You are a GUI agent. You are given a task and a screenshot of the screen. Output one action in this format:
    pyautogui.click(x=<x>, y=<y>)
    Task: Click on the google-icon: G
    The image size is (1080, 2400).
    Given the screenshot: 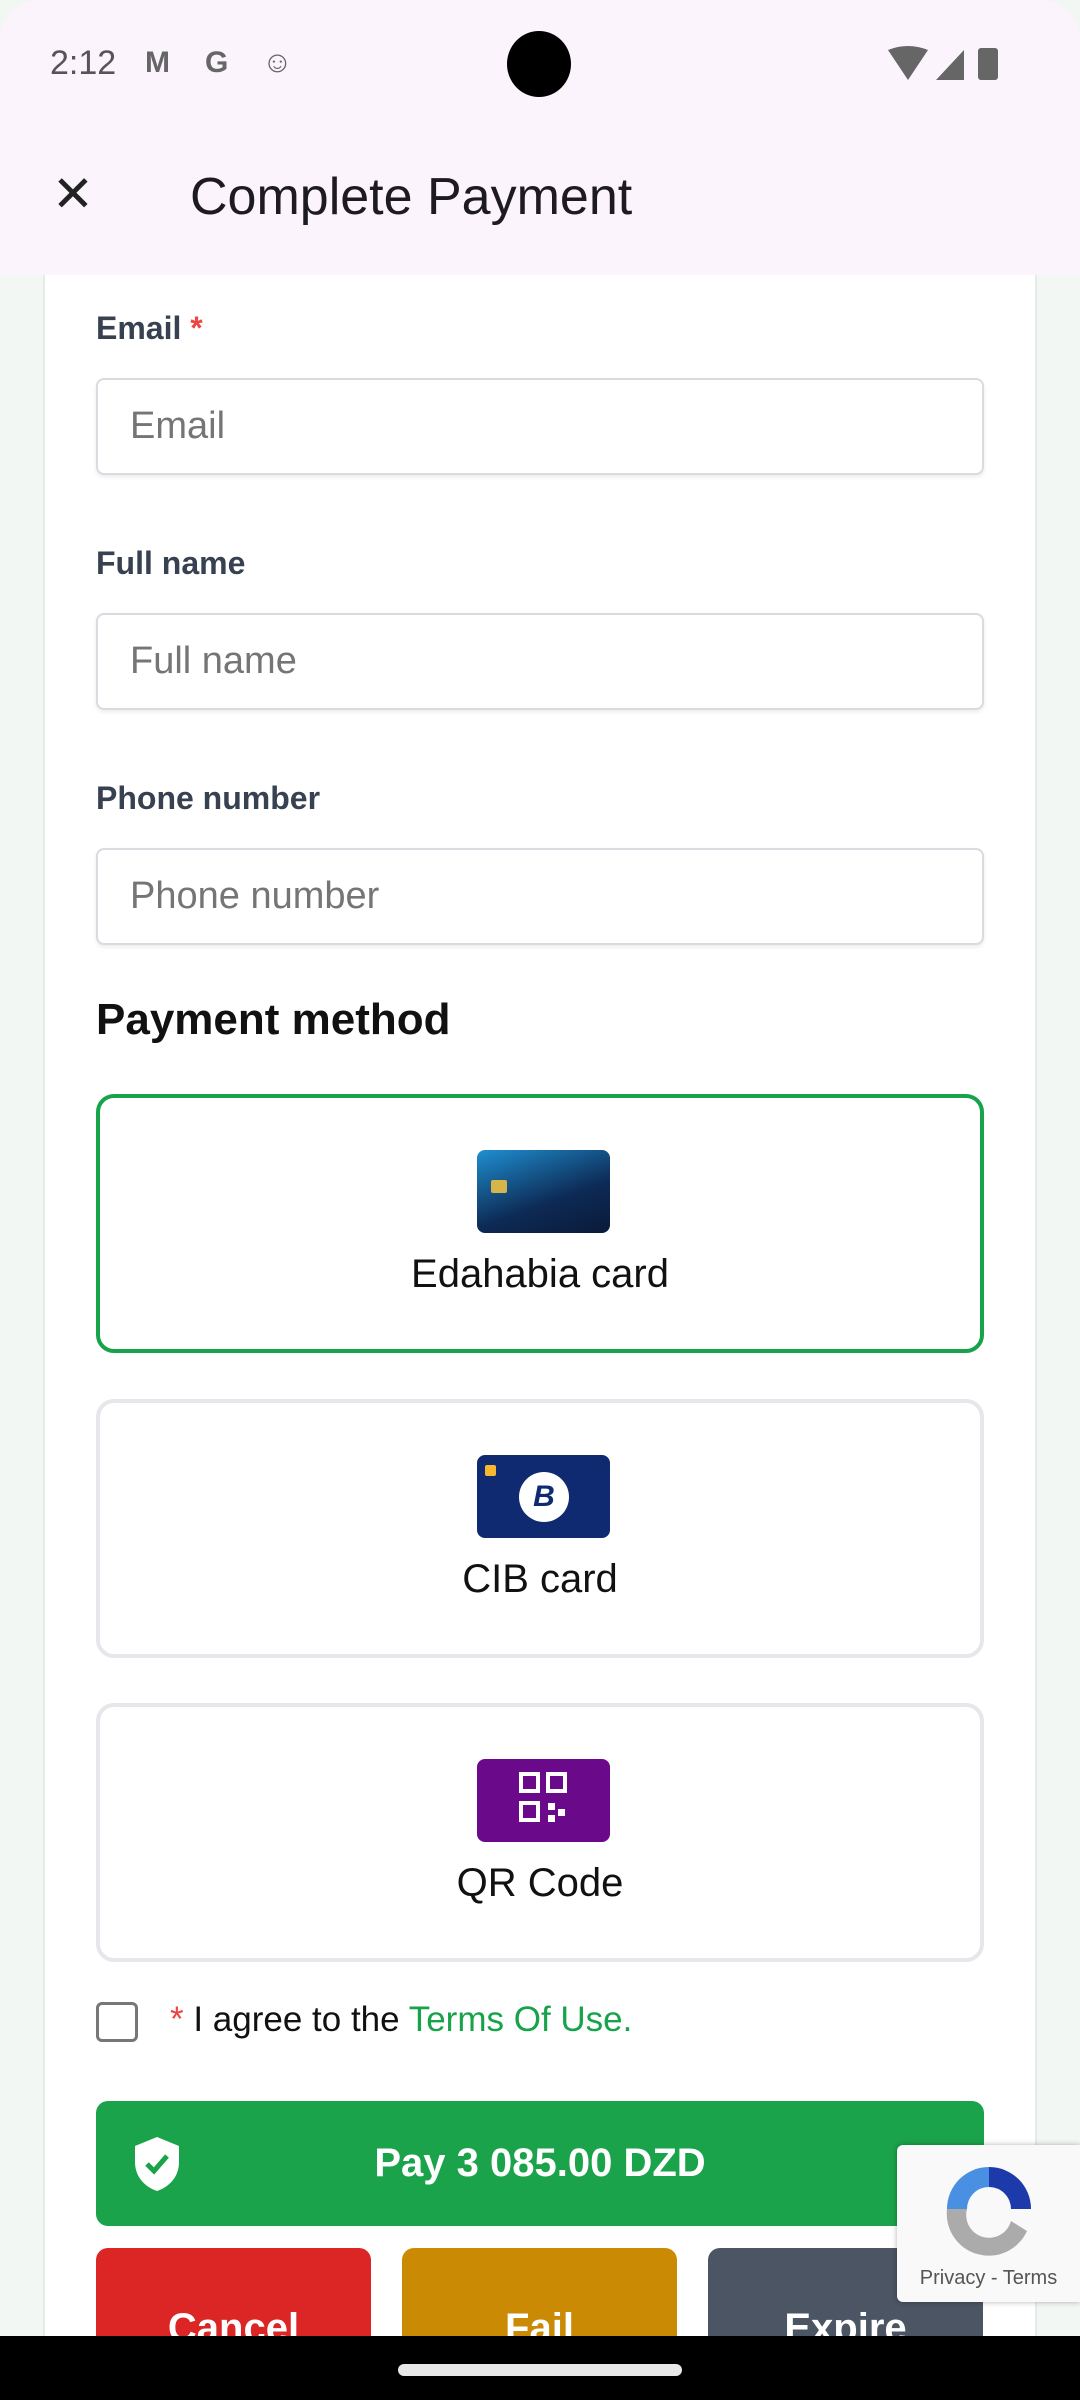 What is the action you would take?
    pyautogui.click(x=217, y=62)
    